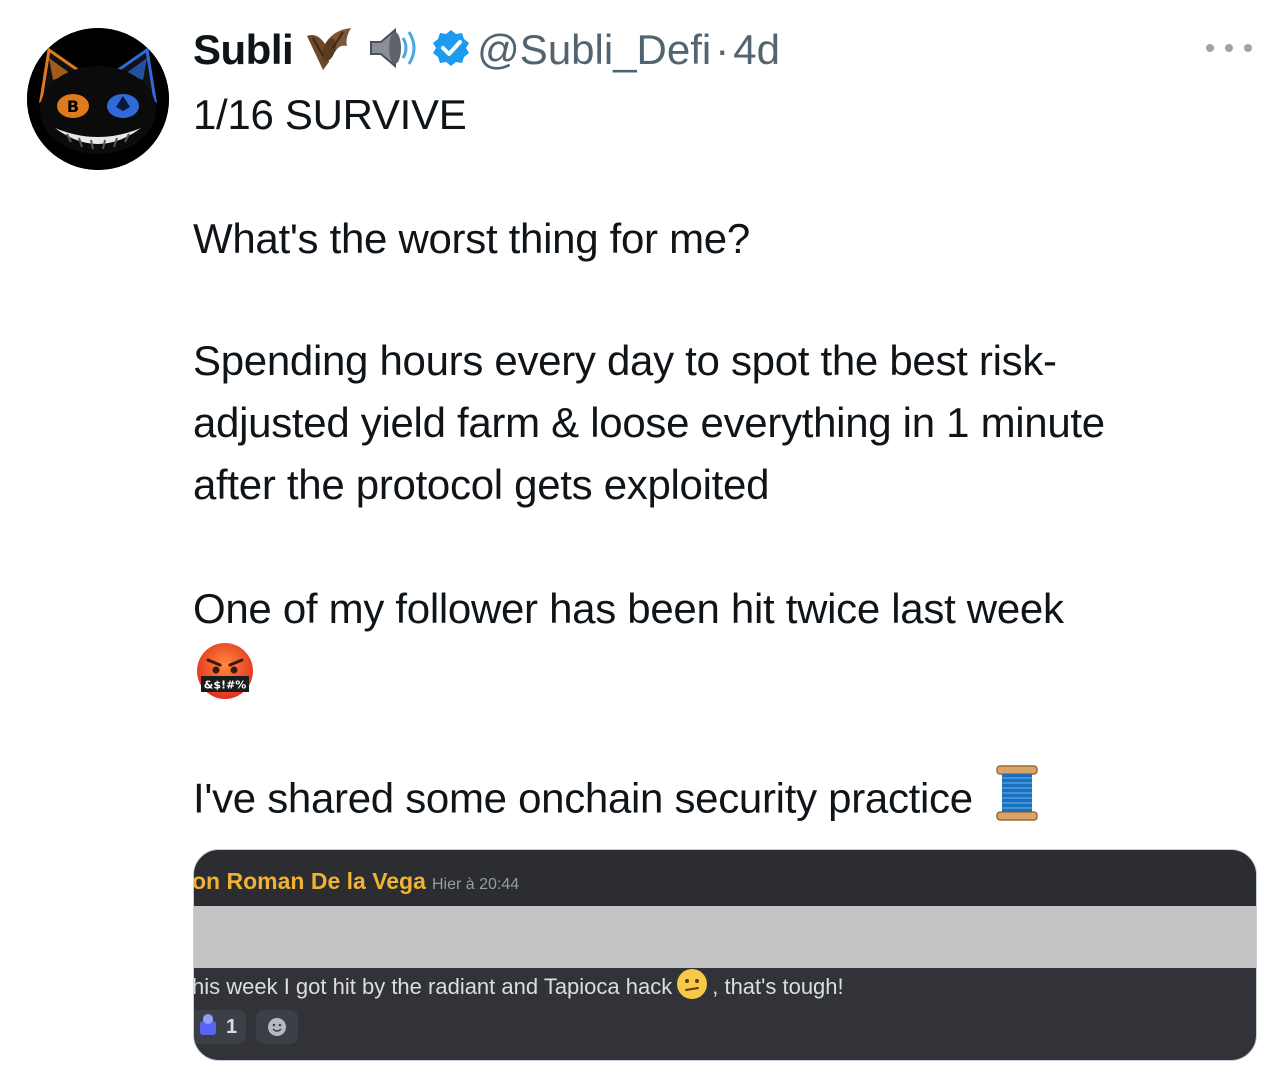 This screenshot has height=1075, width=1284. What do you see at coordinates (778, 986) in the screenshot?
I see `message-text-after: , that's tough!` at bounding box center [778, 986].